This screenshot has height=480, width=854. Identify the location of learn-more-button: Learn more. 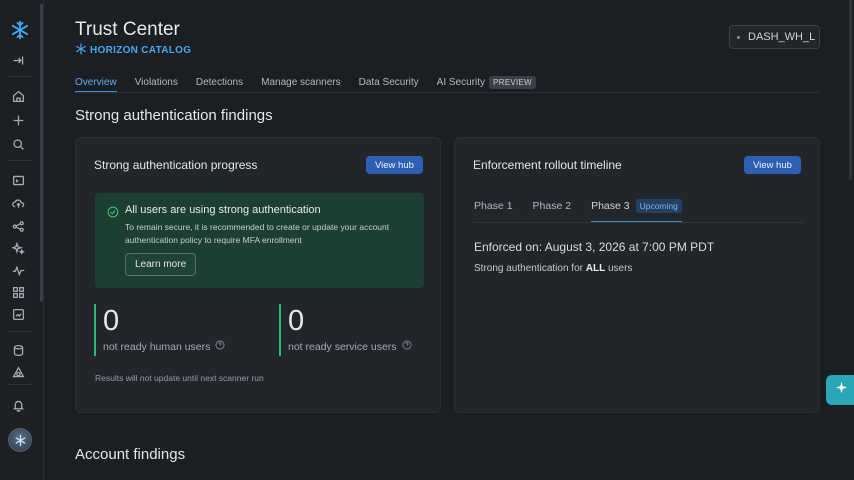
(161, 264).